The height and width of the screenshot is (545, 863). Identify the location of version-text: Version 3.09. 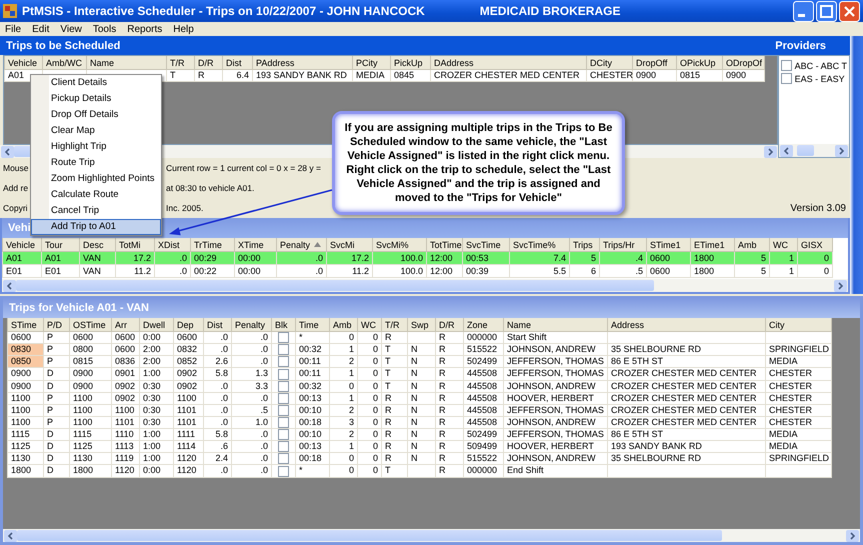
(818, 208).